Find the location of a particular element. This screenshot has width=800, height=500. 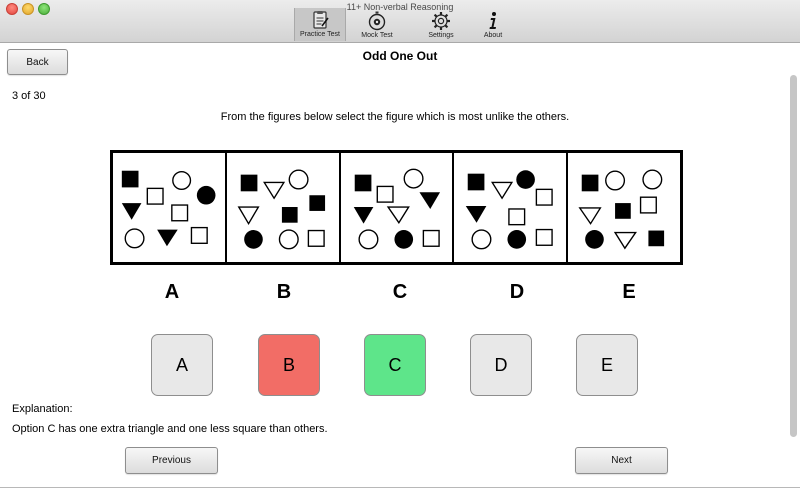

clipboard-icon is located at coordinates (321, 20).